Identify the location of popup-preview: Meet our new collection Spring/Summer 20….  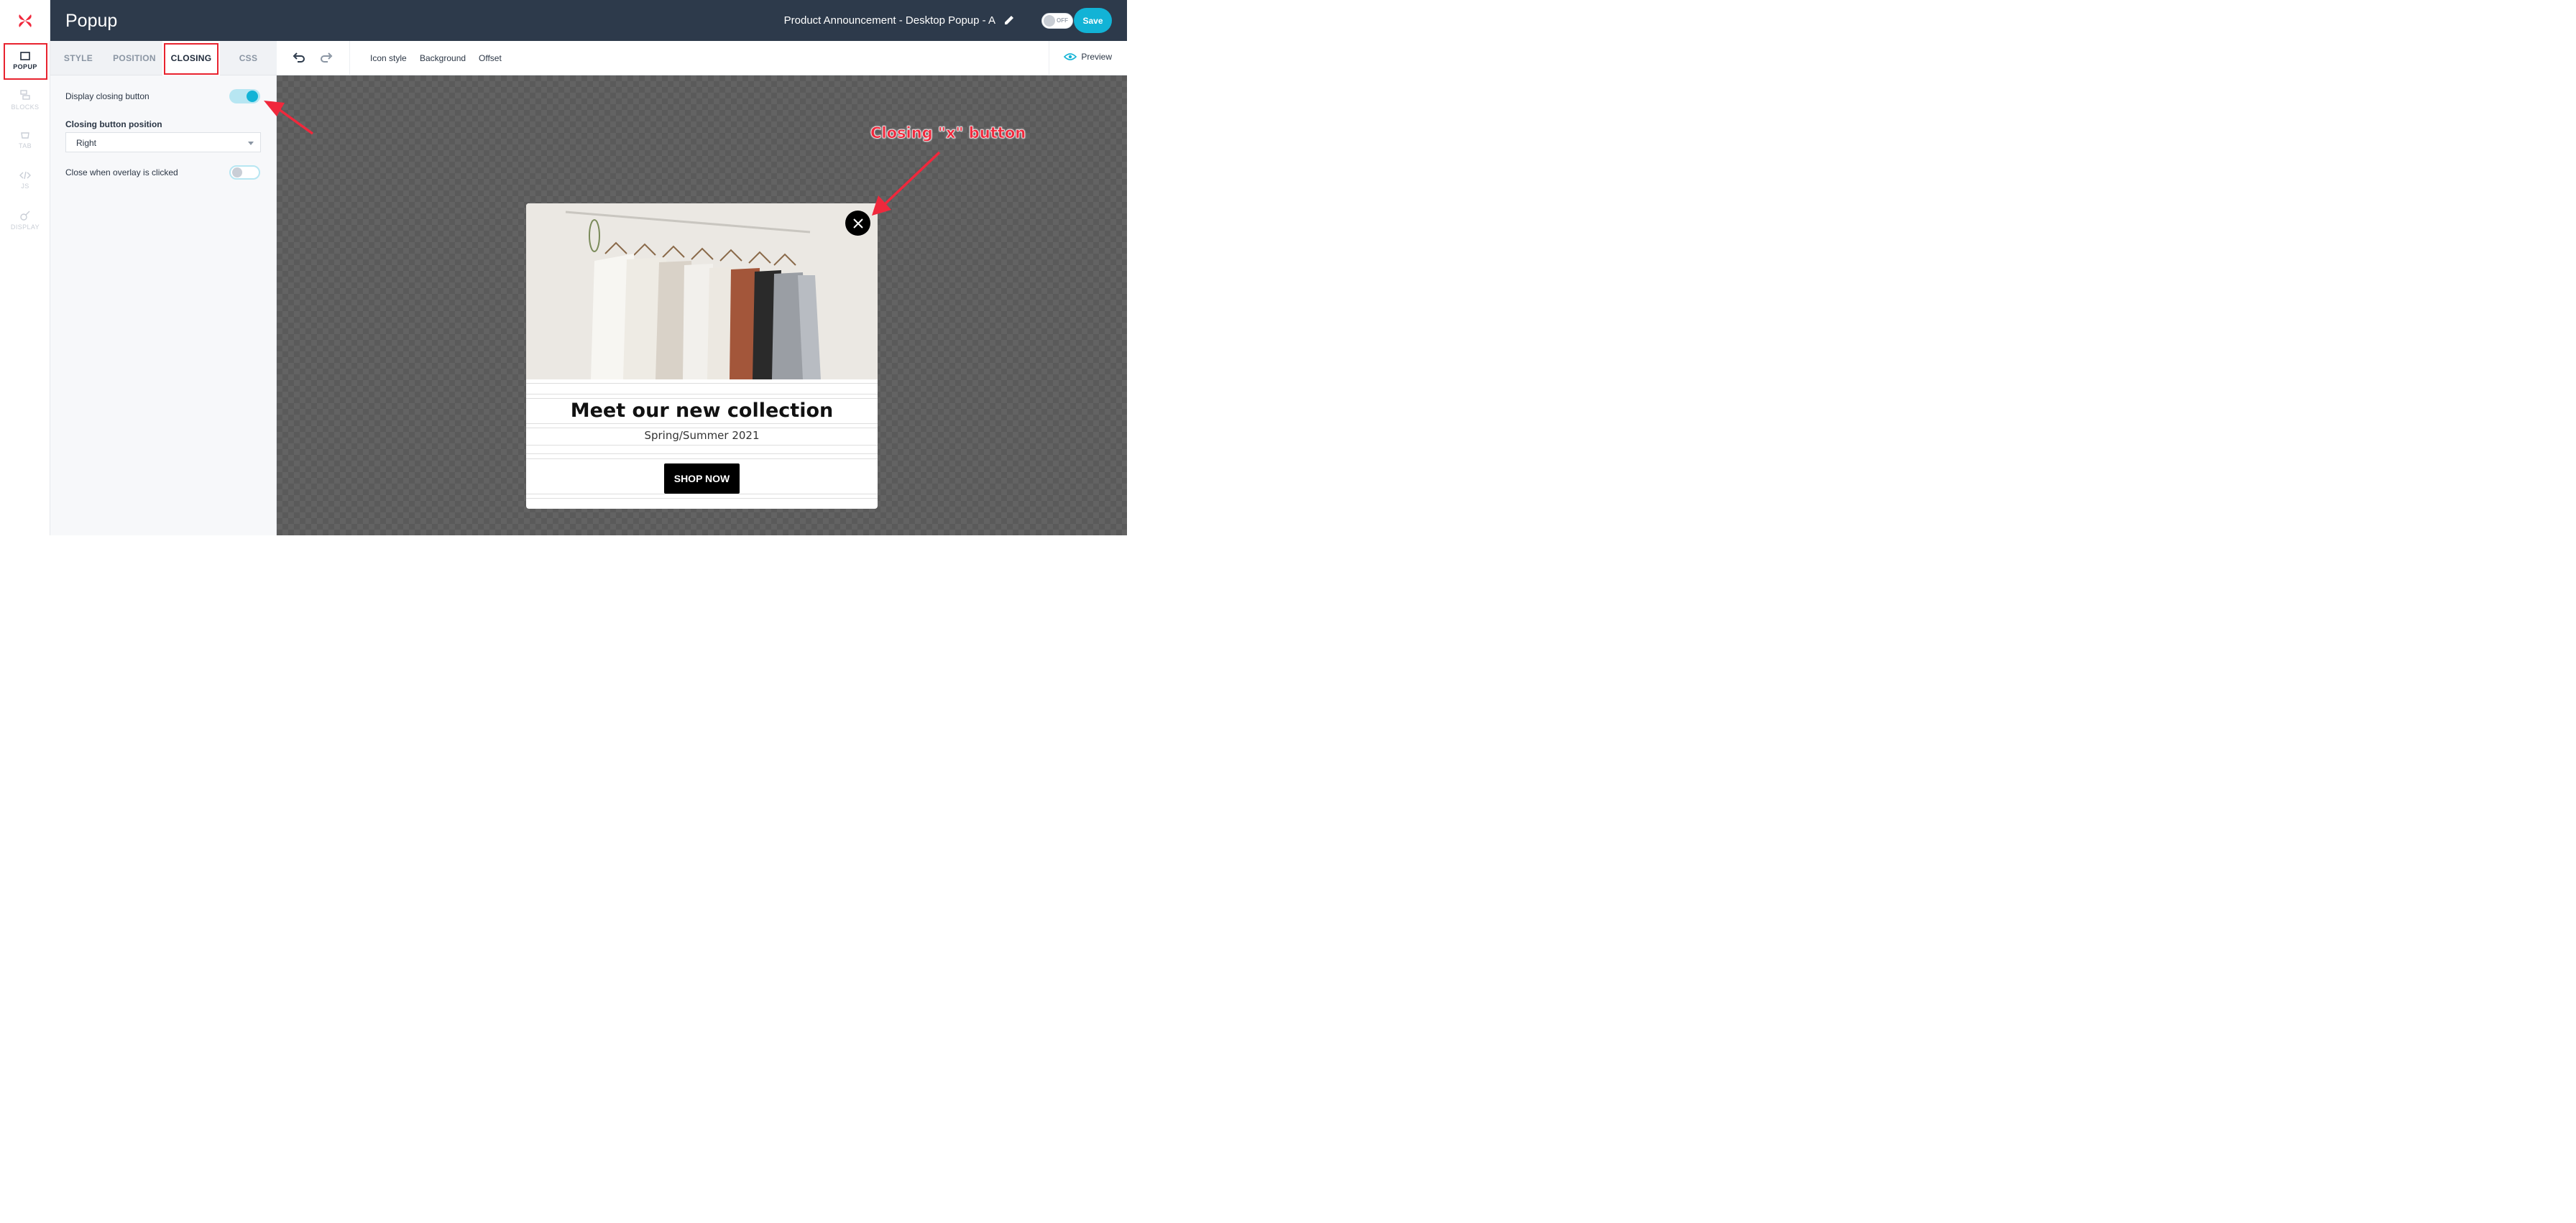
(702, 356).